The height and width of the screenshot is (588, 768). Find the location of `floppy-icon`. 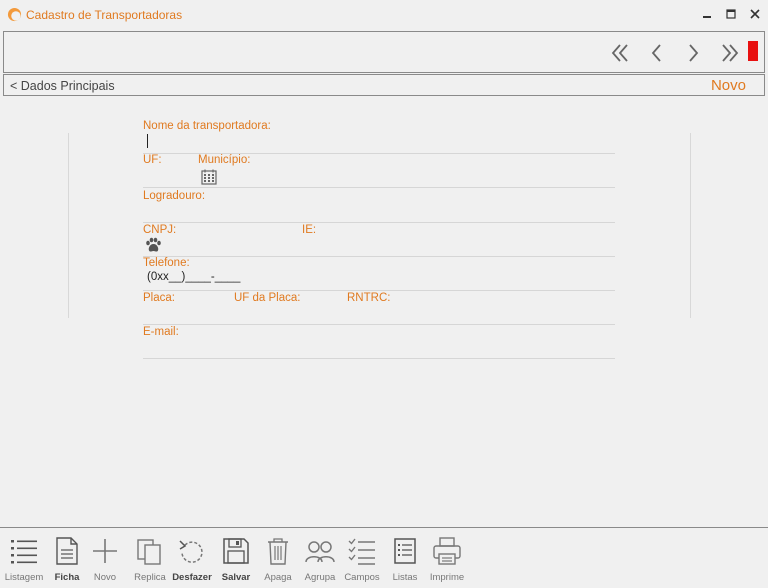

floppy-icon is located at coordinates (236, 551).